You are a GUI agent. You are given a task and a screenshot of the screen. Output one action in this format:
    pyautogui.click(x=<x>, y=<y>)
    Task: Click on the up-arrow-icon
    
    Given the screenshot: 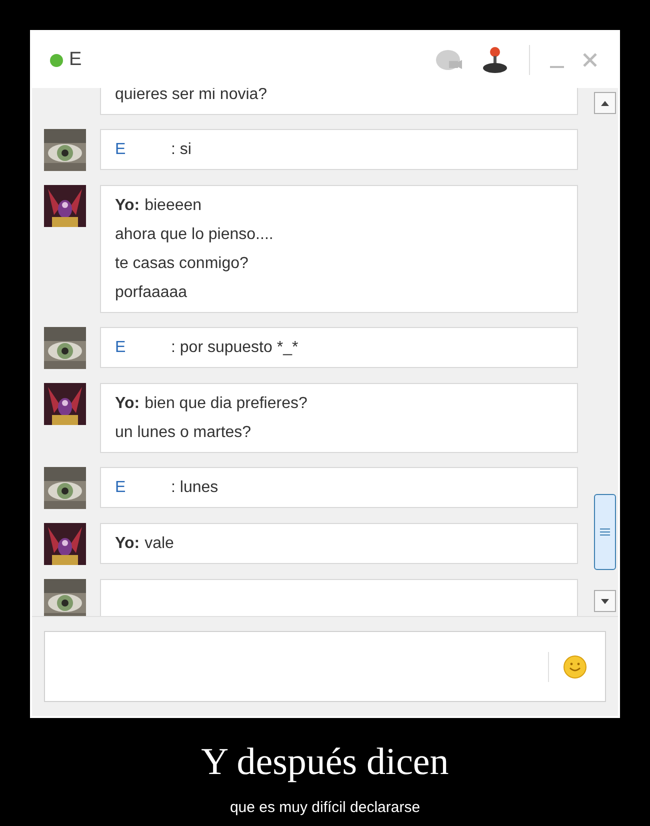 What is the action you would take?
    pyautogui.click(x=605, y=103)
    